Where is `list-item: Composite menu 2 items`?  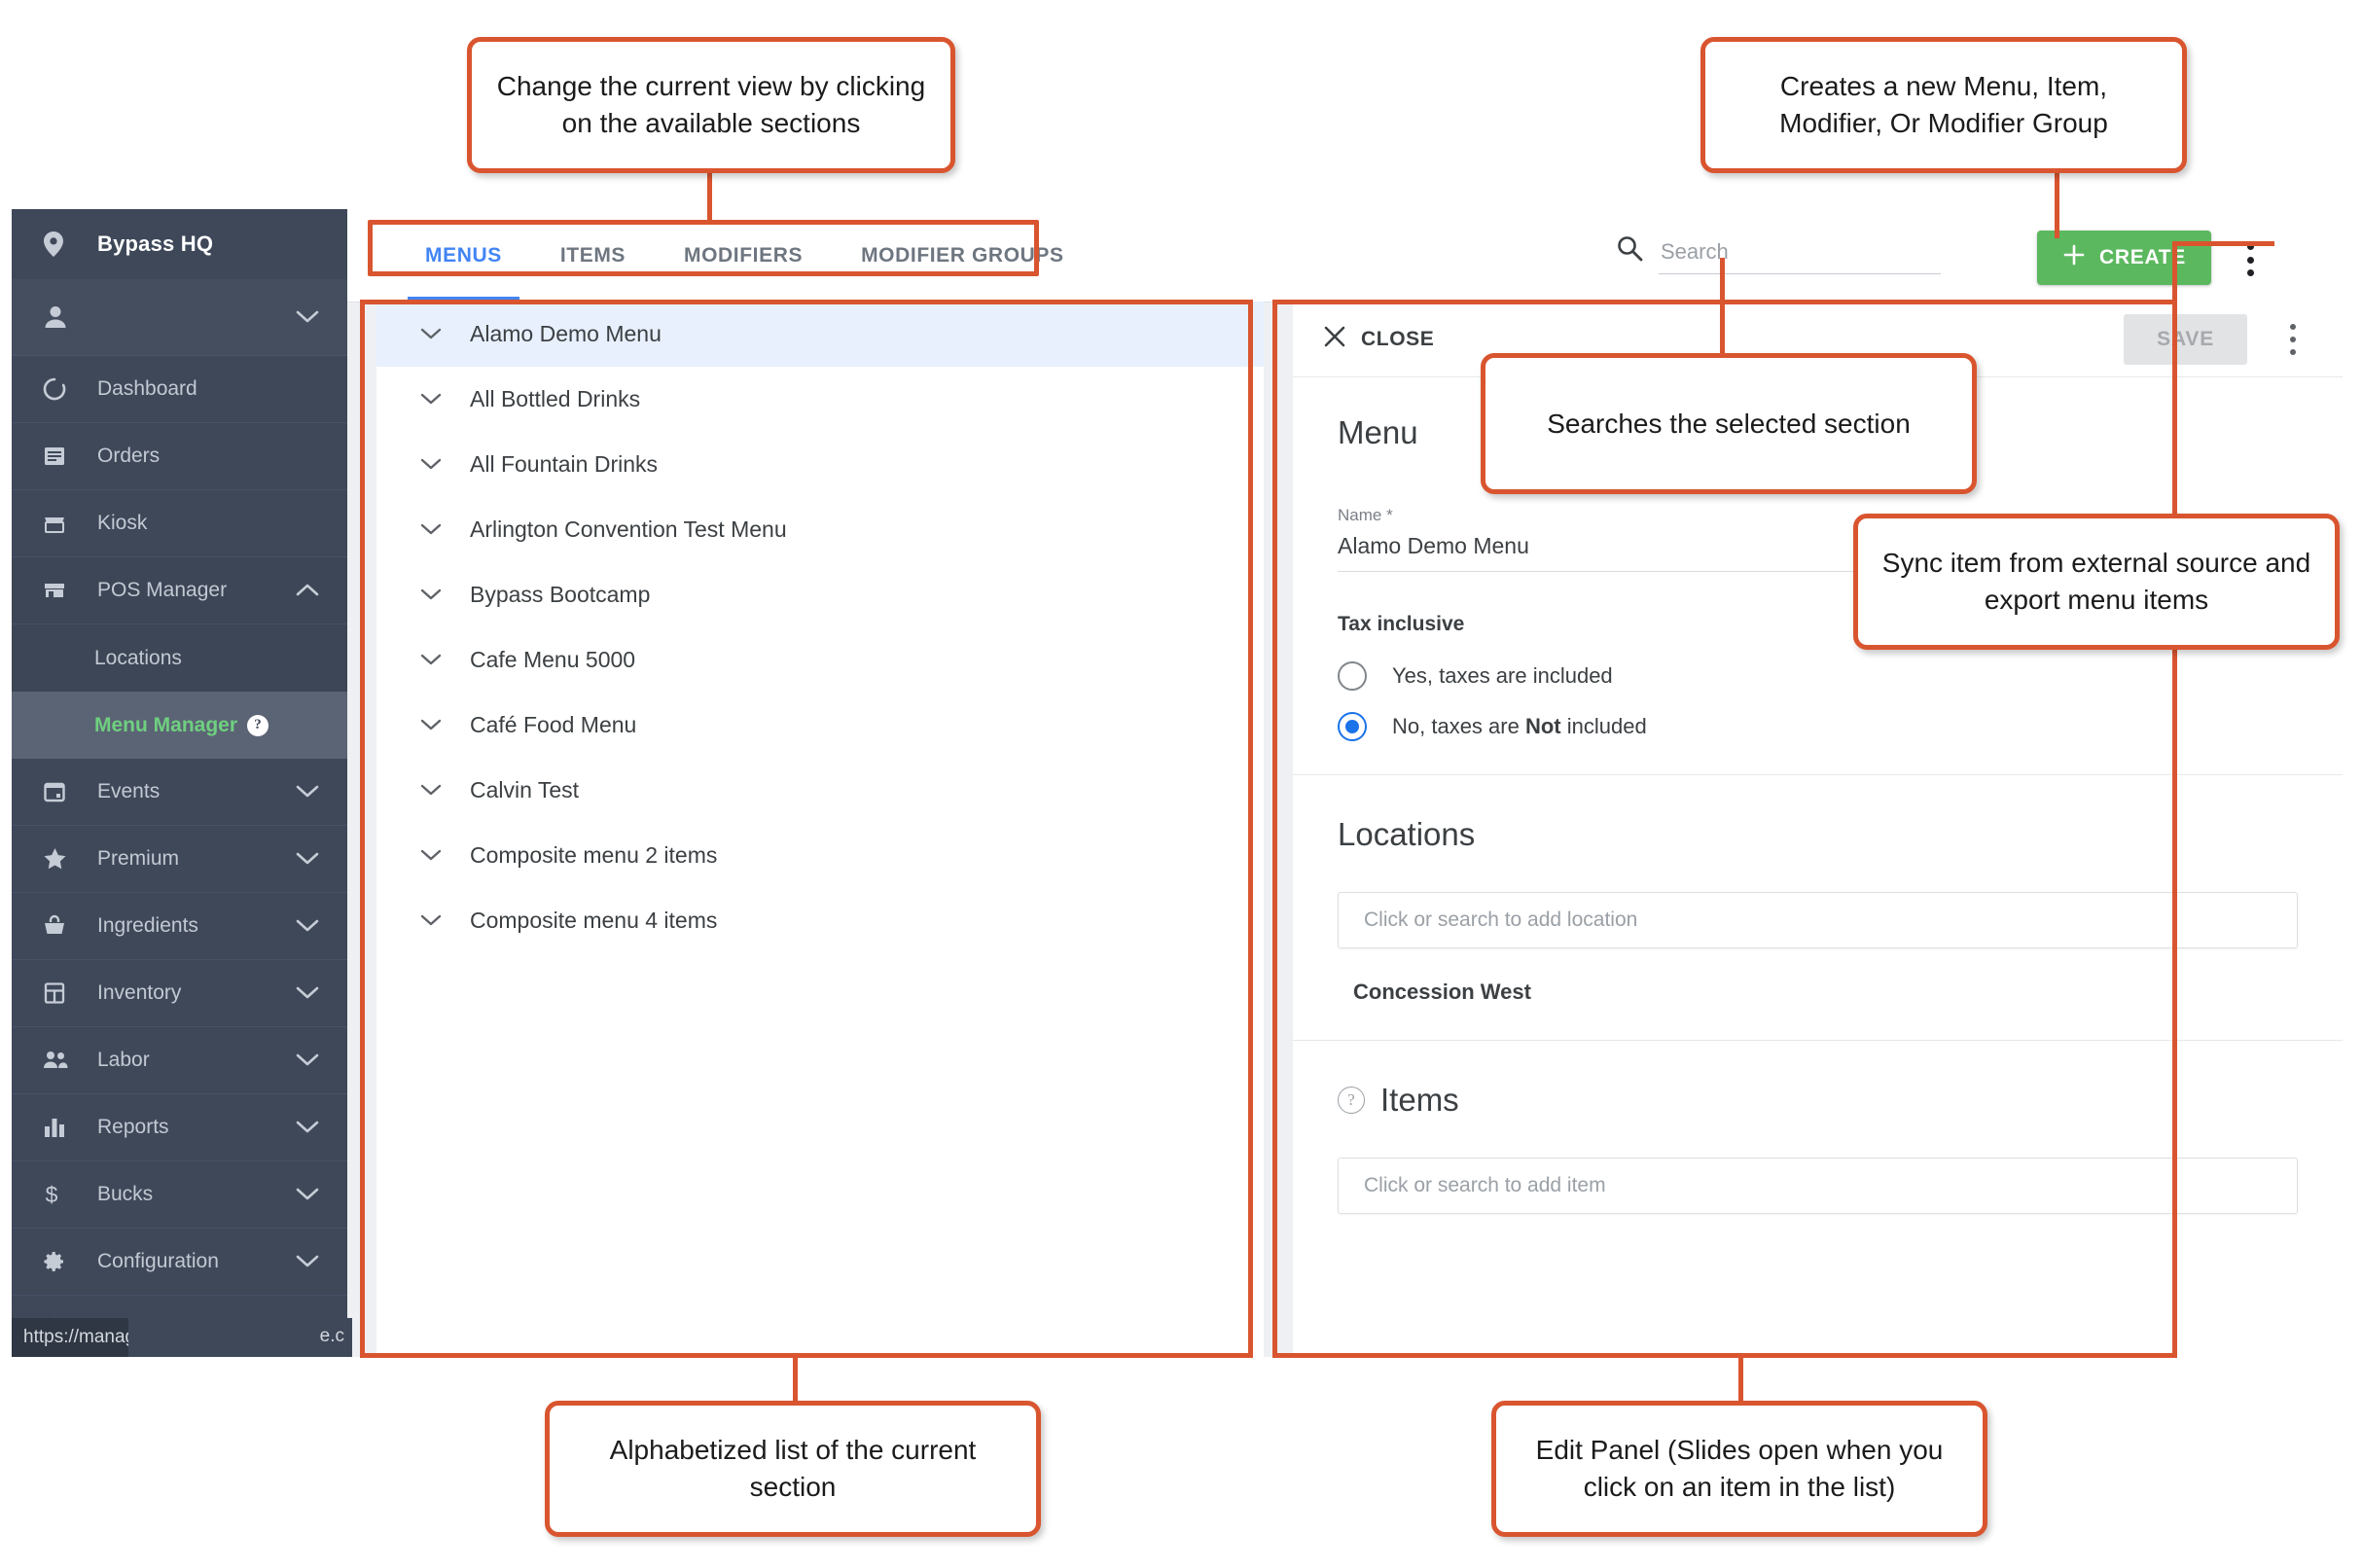 list-item: Composite menu 2 items is located at coordinates (820, 855).